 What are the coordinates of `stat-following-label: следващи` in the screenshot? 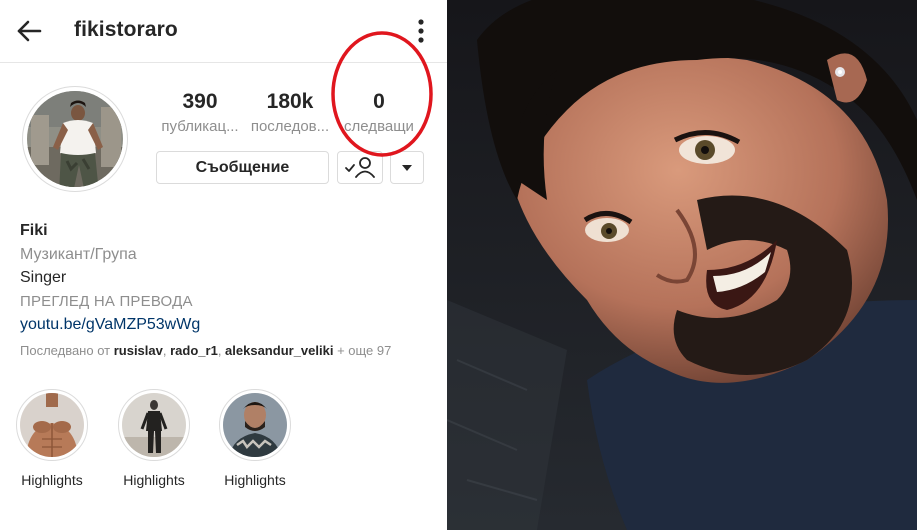 It's located at (379, 126).